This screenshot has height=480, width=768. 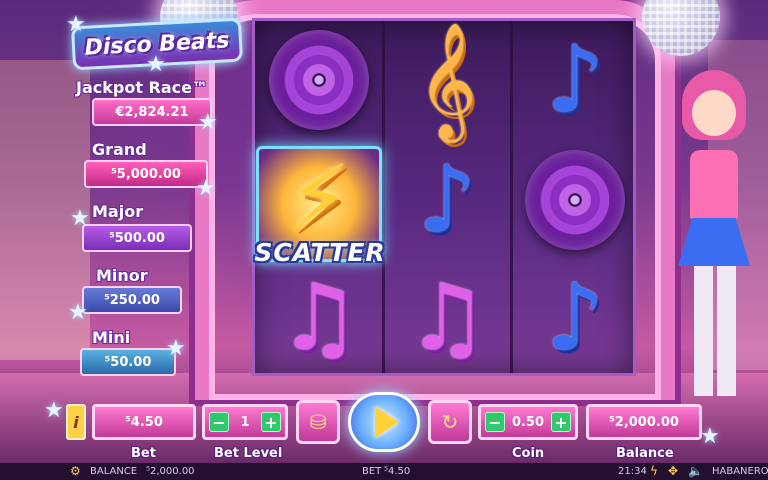 What do you see at coordinates (170, 471) in the screenshot?
I see `status-balance-value: ⁵2,000.00` at bounding box center [170, 471].